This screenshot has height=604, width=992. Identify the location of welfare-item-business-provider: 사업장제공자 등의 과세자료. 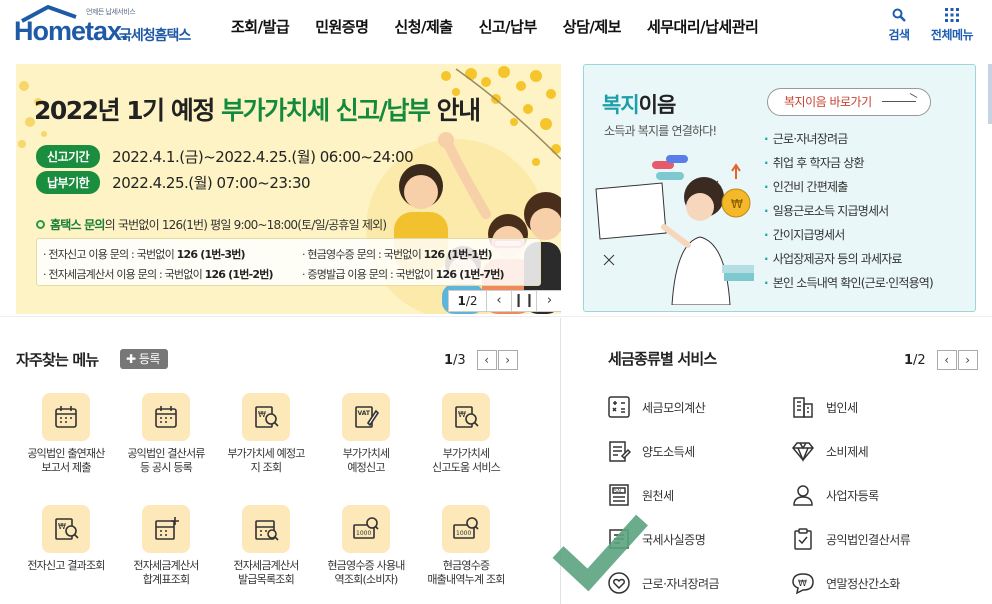
(848, 259).